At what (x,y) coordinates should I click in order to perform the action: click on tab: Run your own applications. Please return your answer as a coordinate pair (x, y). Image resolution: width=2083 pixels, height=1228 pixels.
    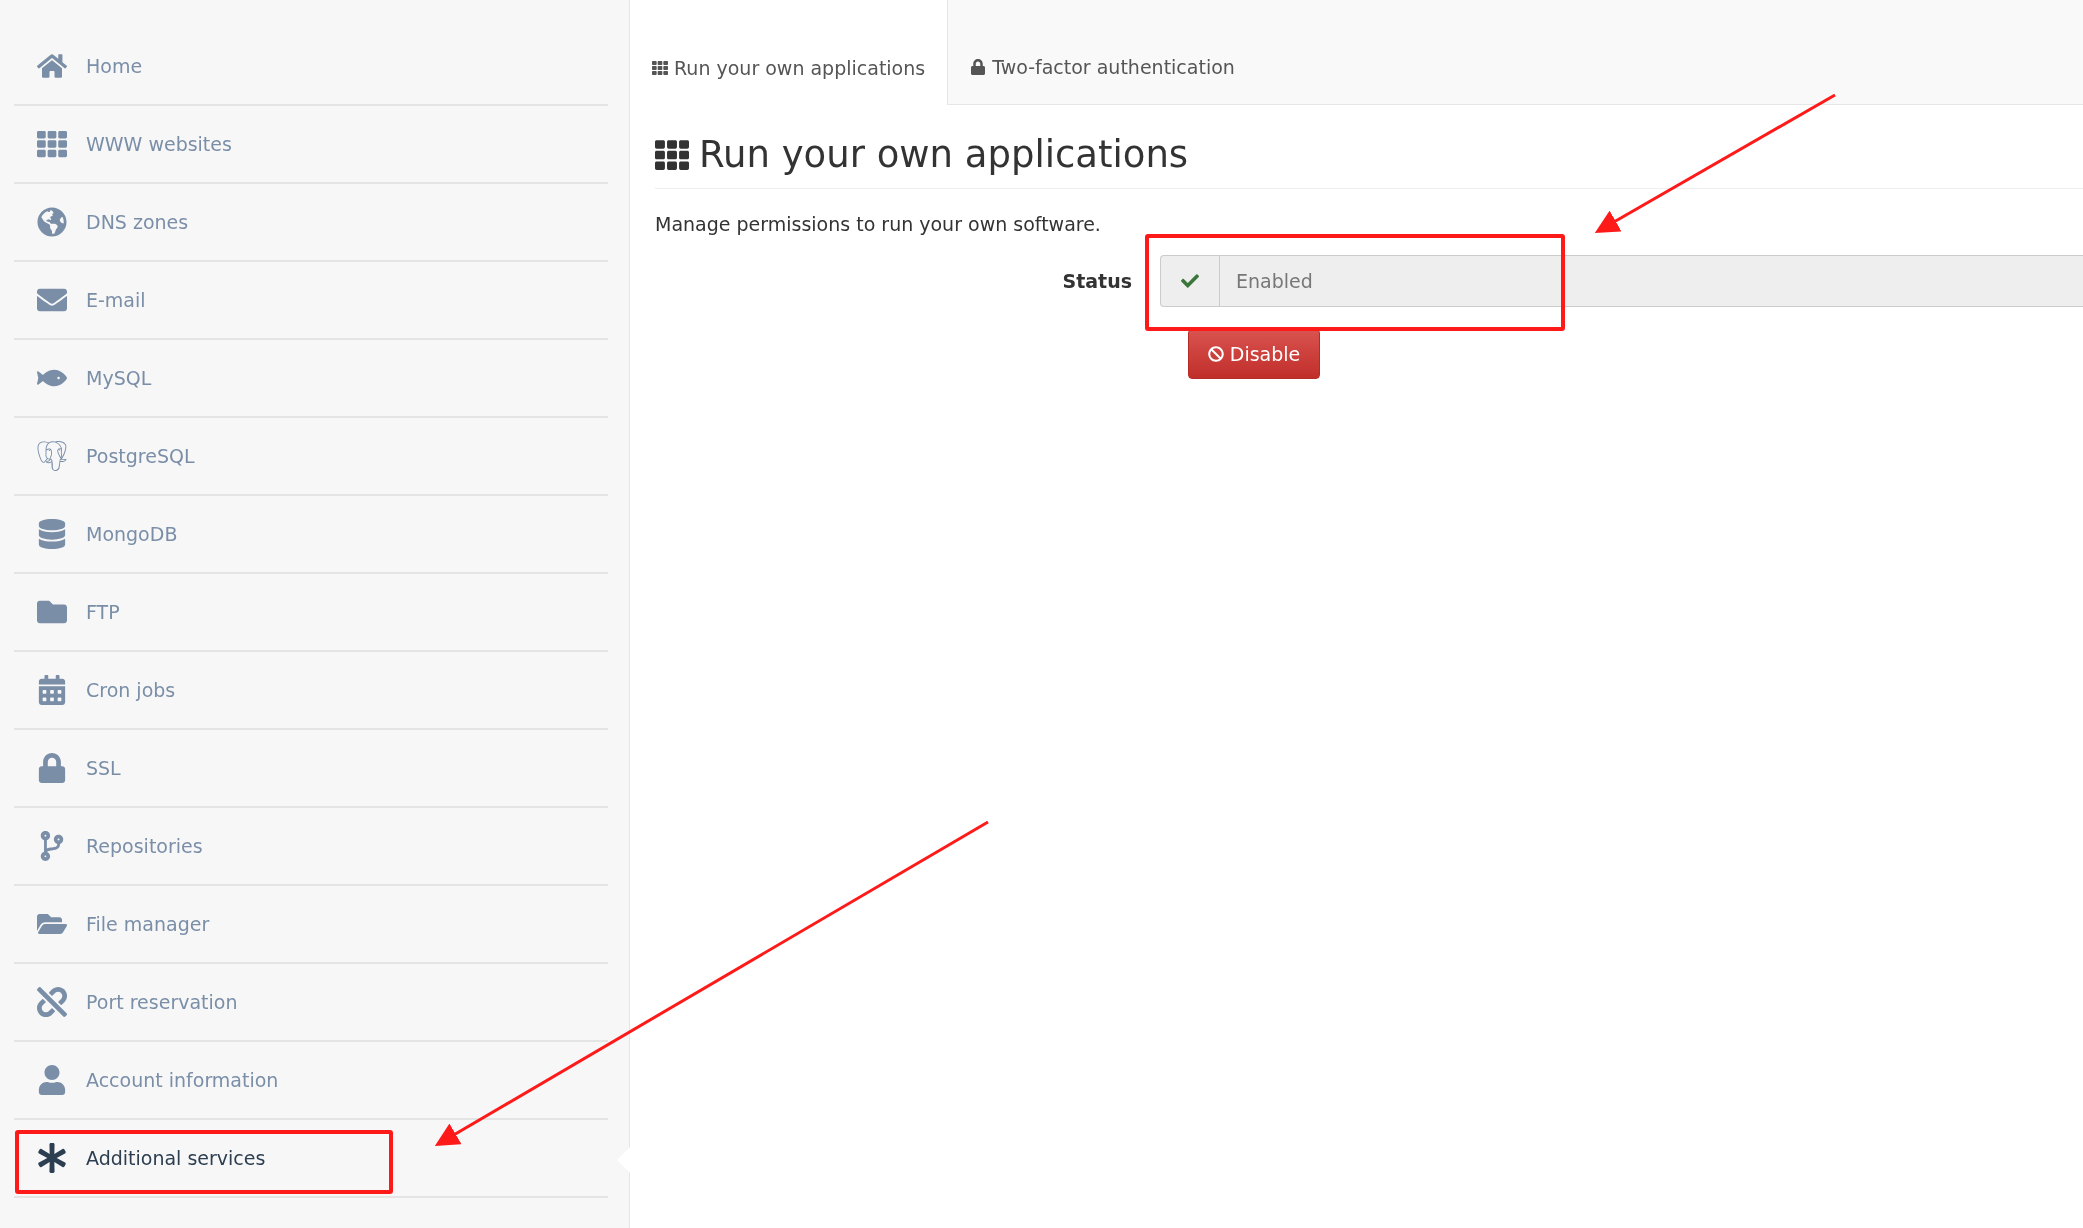
    Looking at the image, I should click on (789, 52).